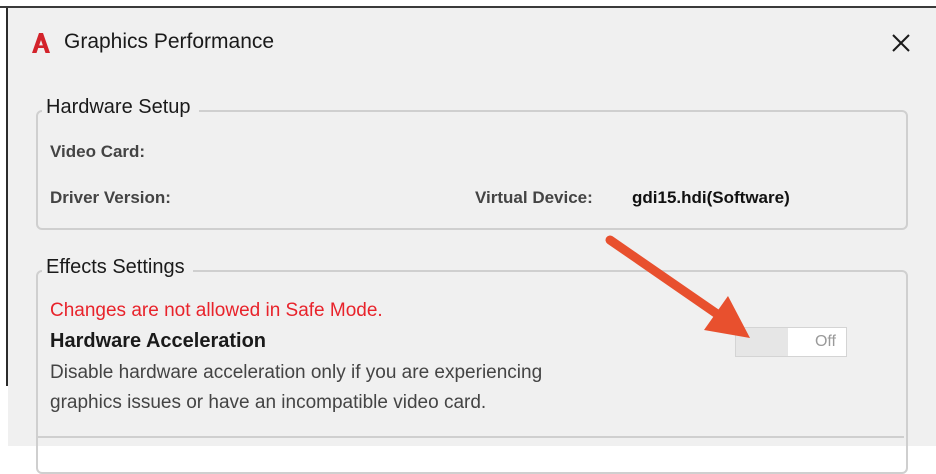 The height and width of the screenshot is (474, 936). I want to click on hardware-acceleration-title: Hardware Acceleration, so click(158, 341).